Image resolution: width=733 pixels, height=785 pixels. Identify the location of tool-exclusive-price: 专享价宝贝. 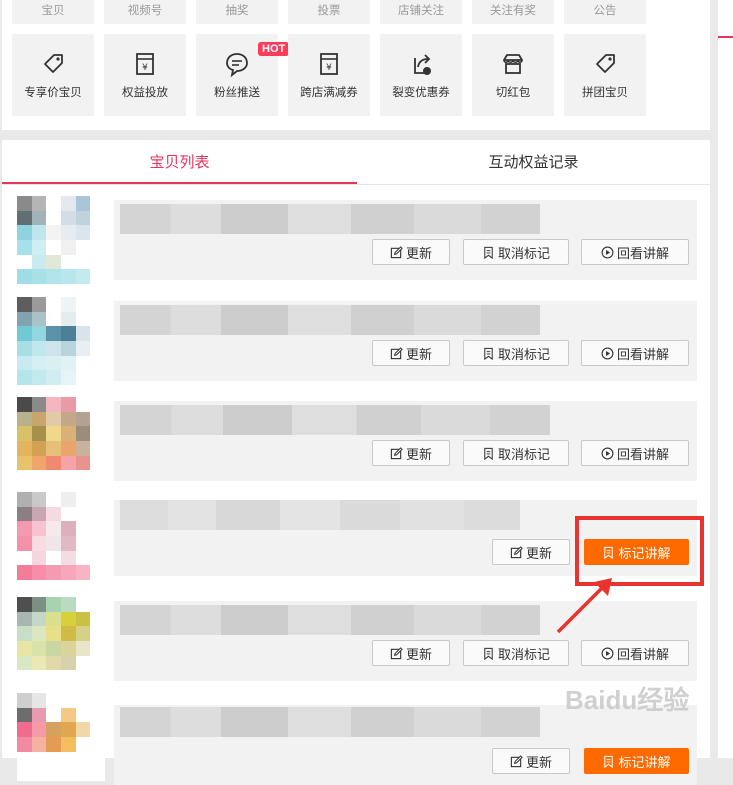
(53, 75).